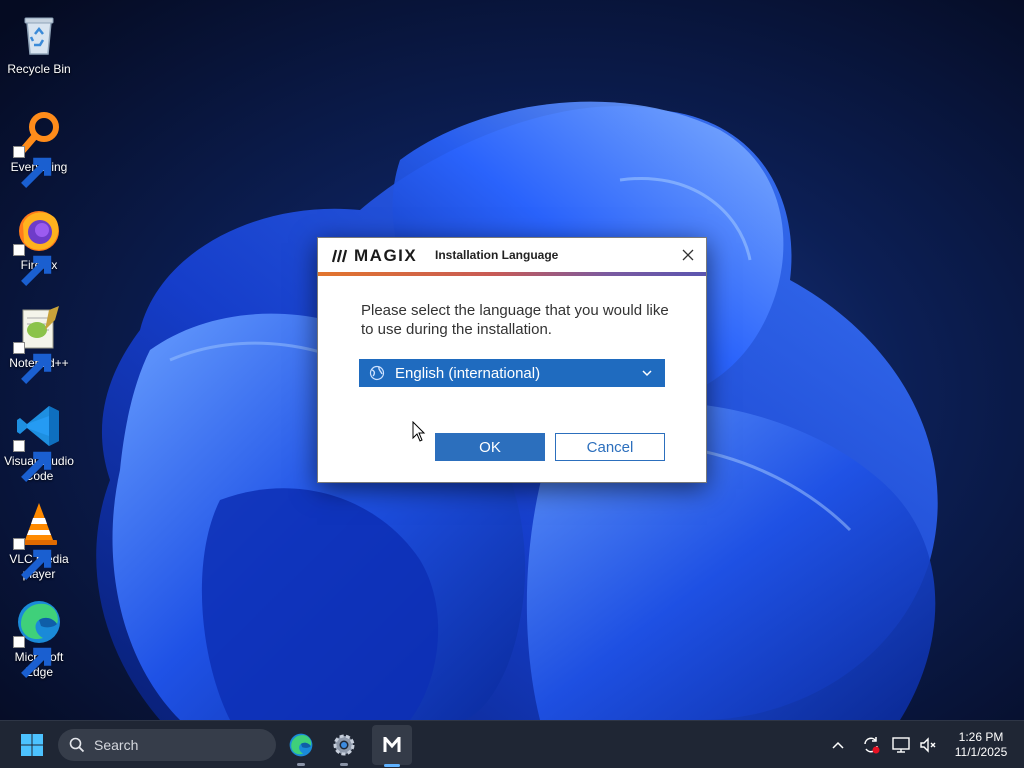  I want to click on start-button, so click(32, 745).